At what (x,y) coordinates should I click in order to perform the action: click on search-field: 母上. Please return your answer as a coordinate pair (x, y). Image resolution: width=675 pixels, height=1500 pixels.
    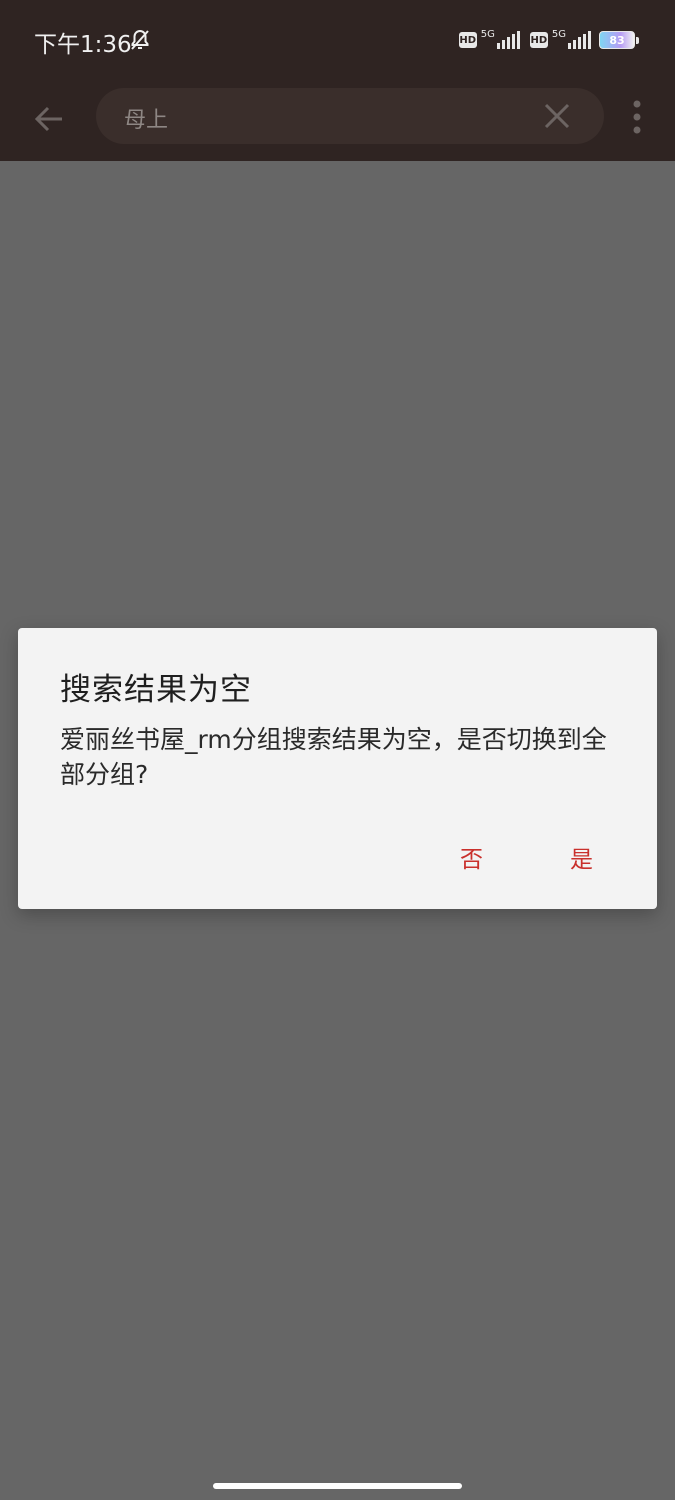
    Looking at the image, I should click on (350, 116).